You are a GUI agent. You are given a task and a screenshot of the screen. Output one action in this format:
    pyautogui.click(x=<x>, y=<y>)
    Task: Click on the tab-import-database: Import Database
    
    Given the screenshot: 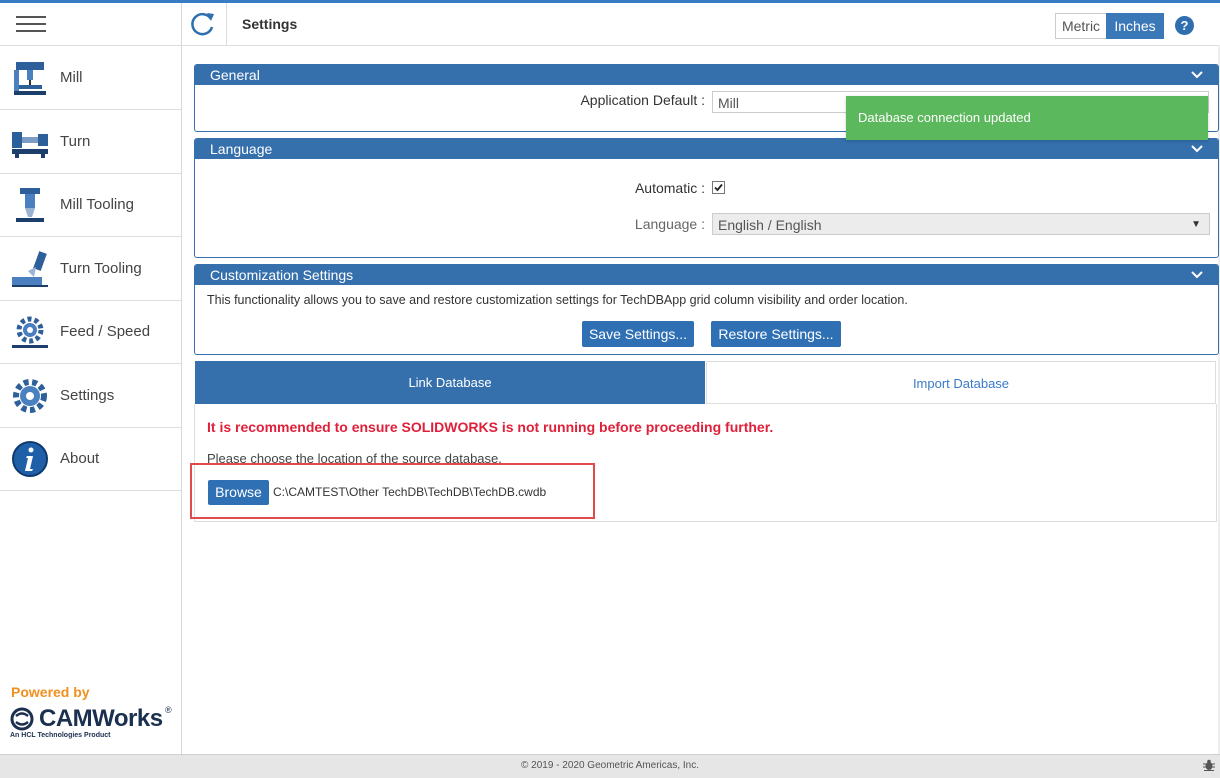 What is the action you would take?
    pyautogui.click(x=961, y=382)
    